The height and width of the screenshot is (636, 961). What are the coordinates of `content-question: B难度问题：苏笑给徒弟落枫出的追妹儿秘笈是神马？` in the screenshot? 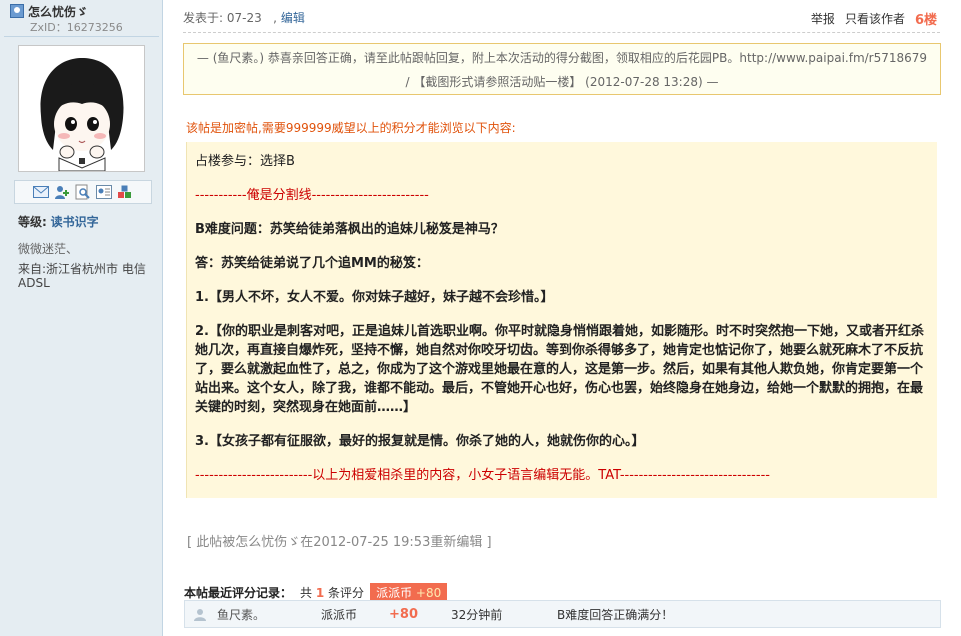 It's located at (349, 229).